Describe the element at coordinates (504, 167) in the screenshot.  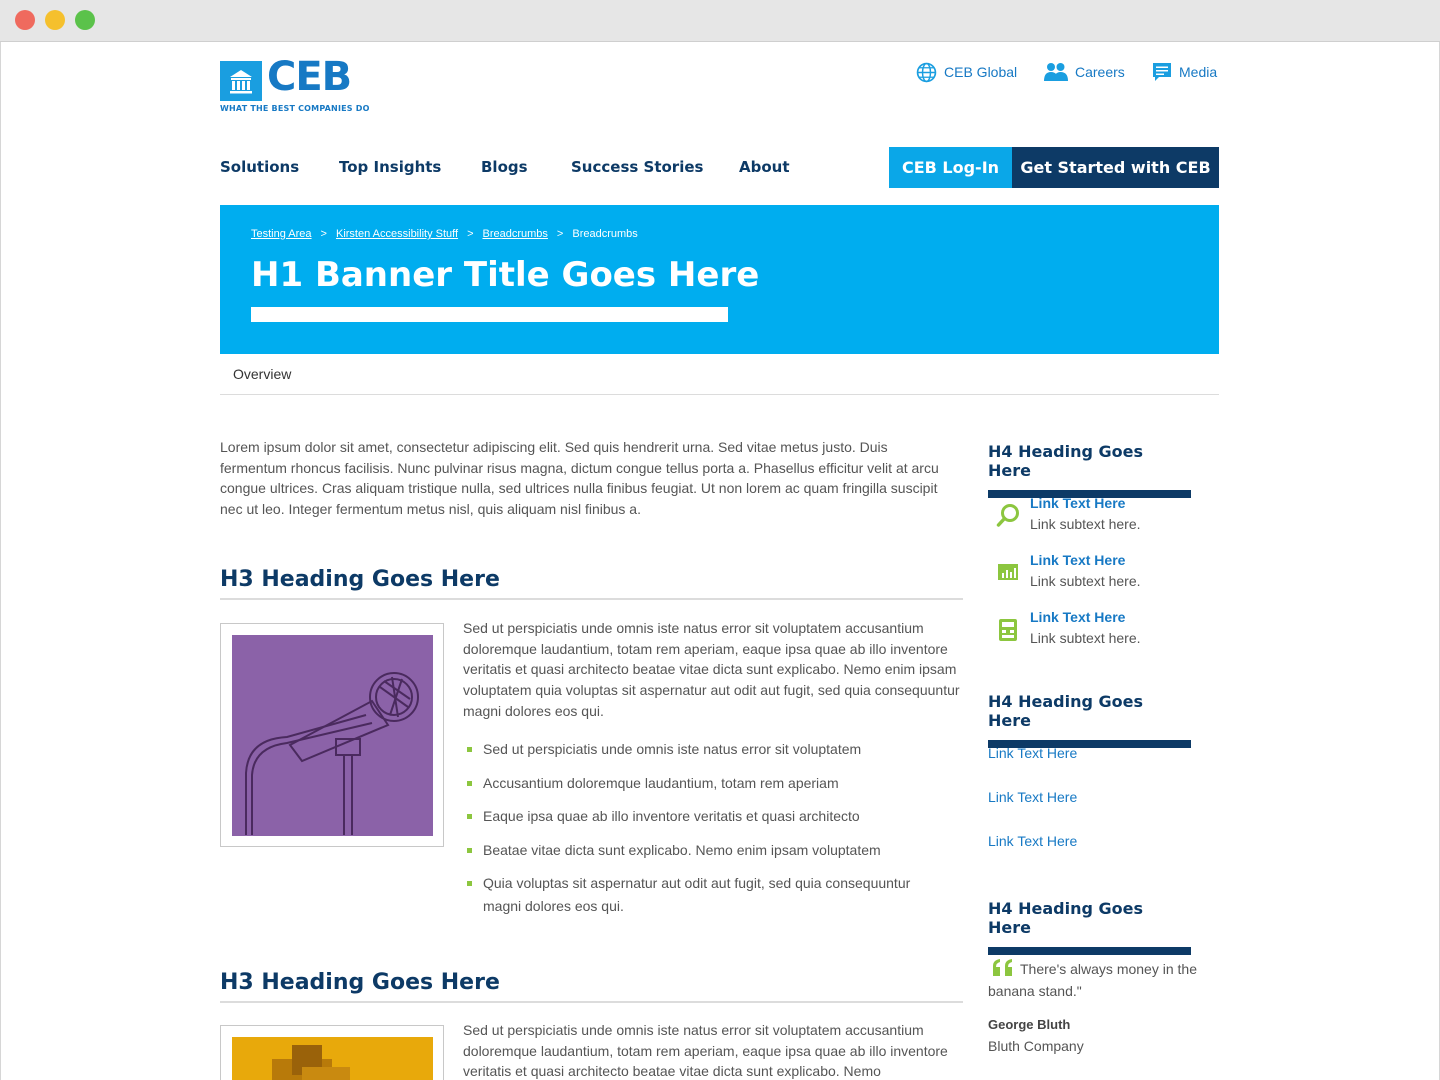
I see `nav-blogs: Blogs` at that location.